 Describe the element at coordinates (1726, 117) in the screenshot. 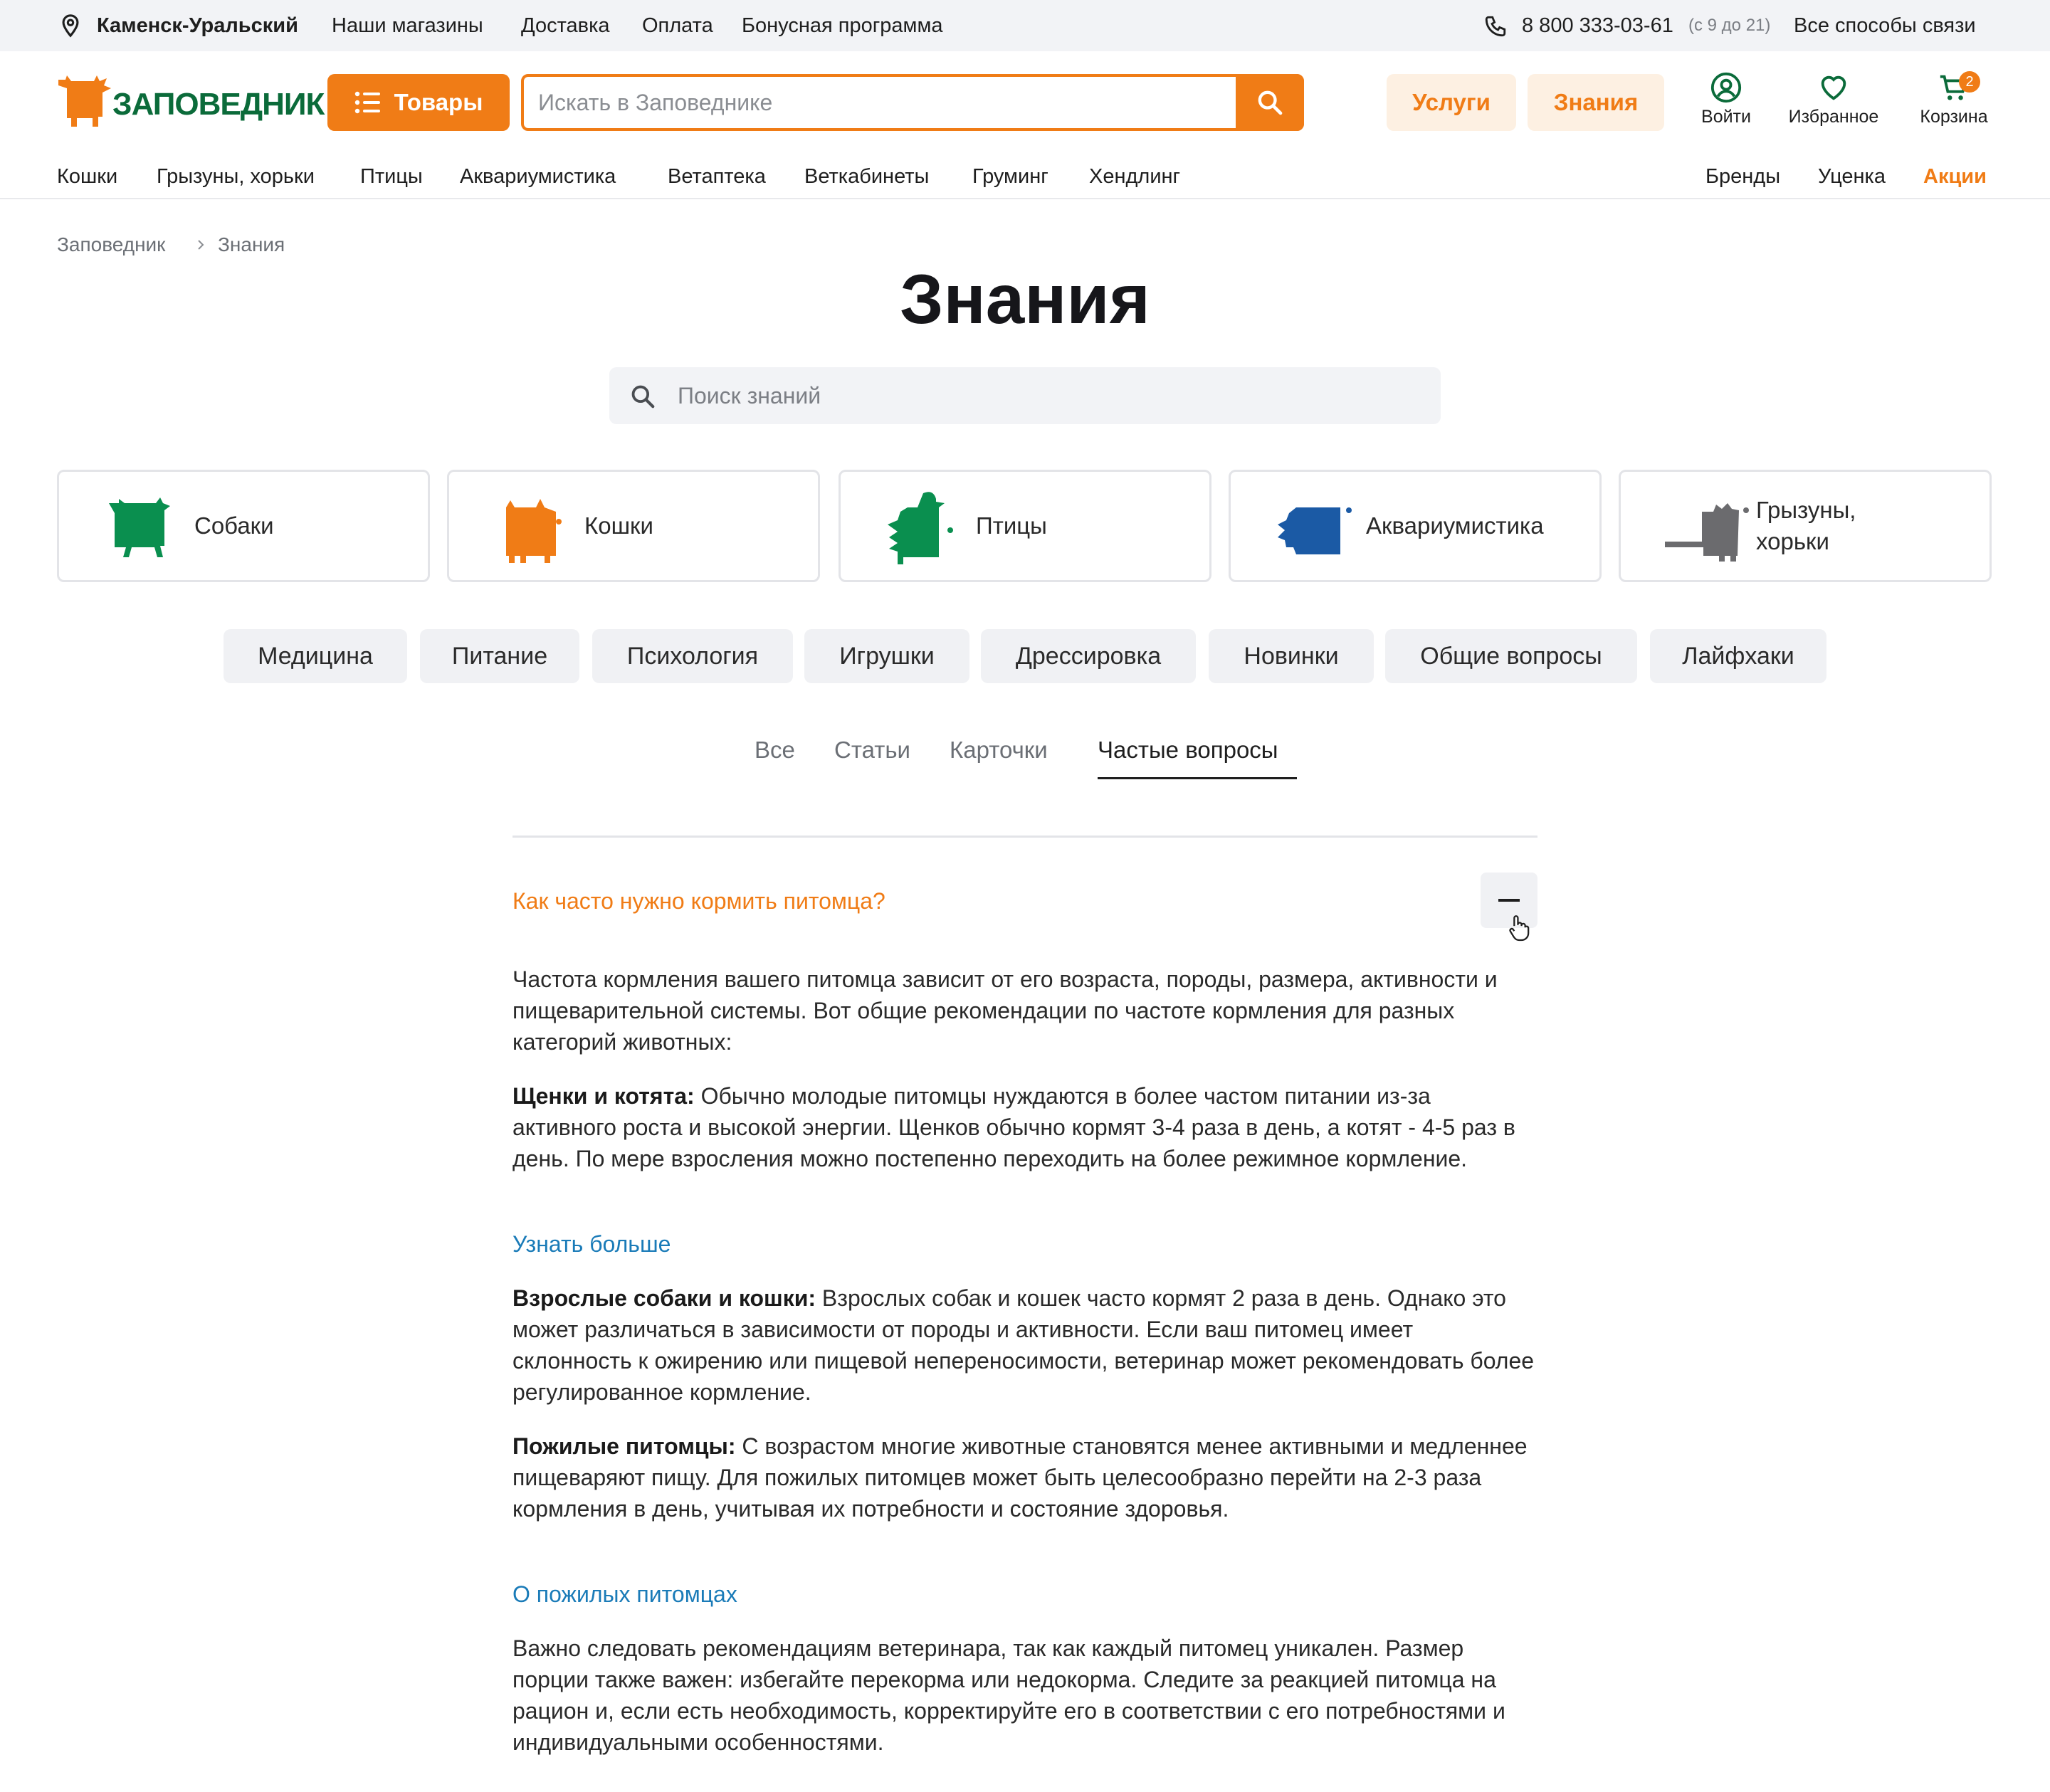

I see `login-label: Войти` at that location.